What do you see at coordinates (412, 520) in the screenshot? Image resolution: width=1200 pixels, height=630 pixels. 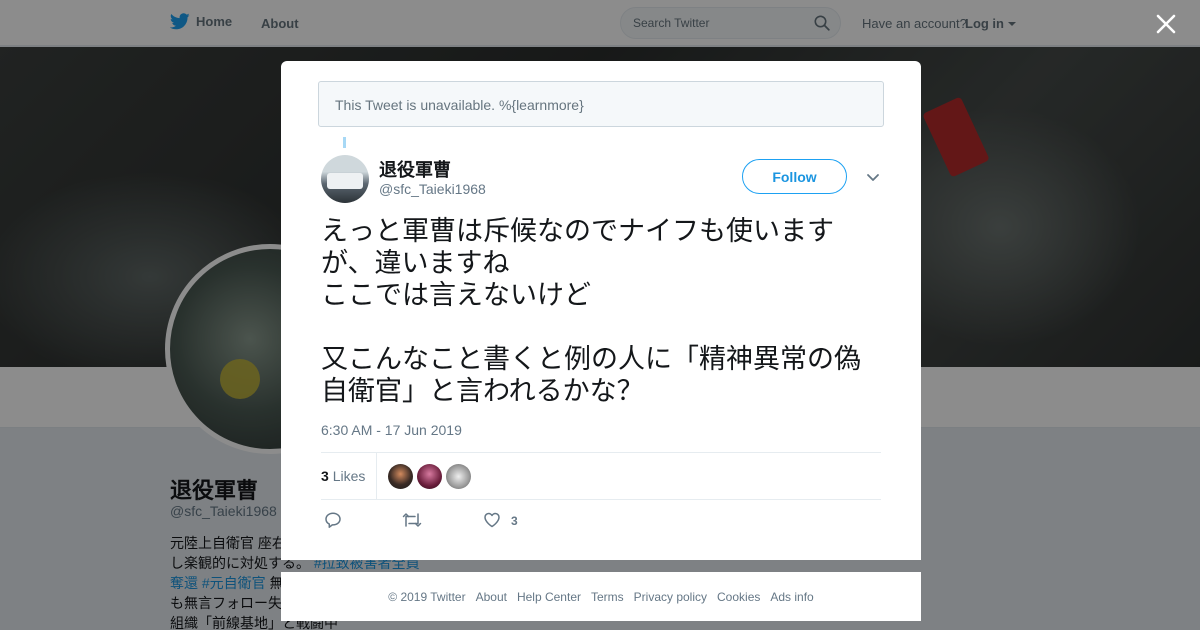 I see `retweet-icon` at bounding box center [412, 520].